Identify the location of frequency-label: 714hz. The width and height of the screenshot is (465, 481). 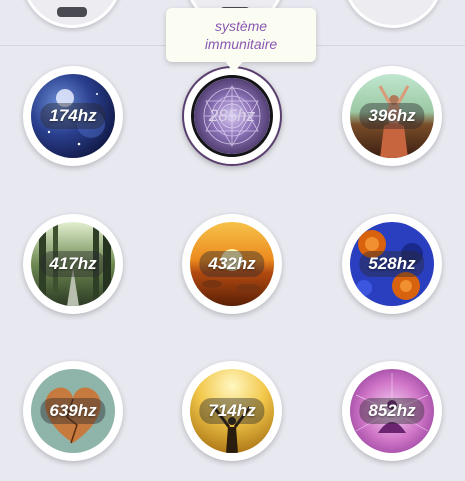
(232, 411).